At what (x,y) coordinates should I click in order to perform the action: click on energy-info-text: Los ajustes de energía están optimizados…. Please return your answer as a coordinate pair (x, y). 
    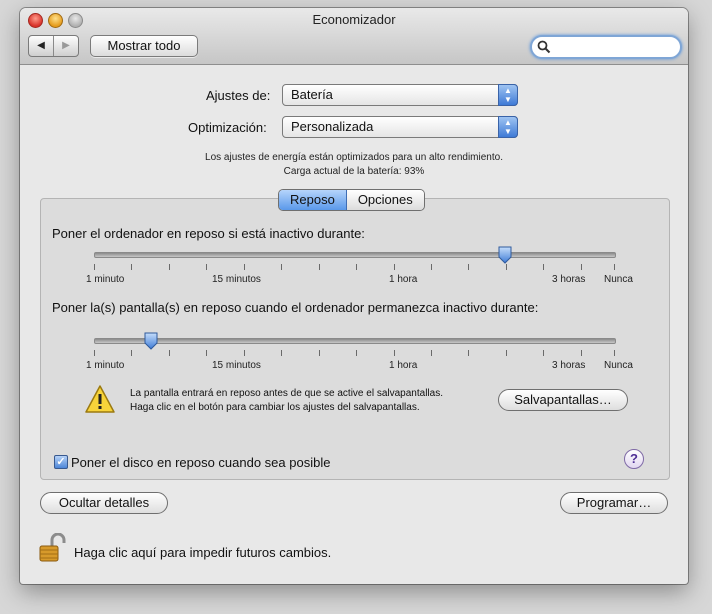
    Looking at the image, I should click on (354, 157).